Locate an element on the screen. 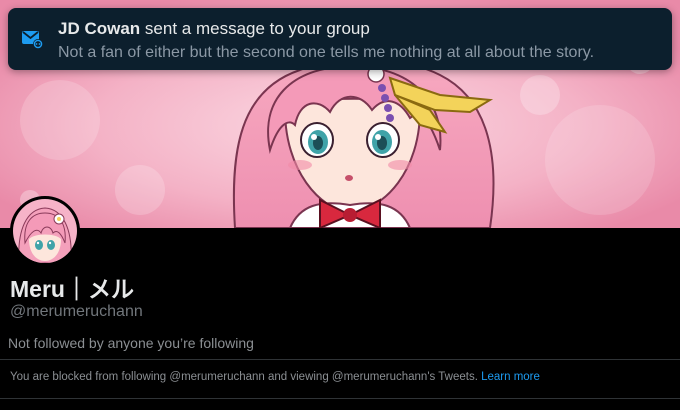  profile-display-name: Meru｜メル is located at coordinates (72, 289).